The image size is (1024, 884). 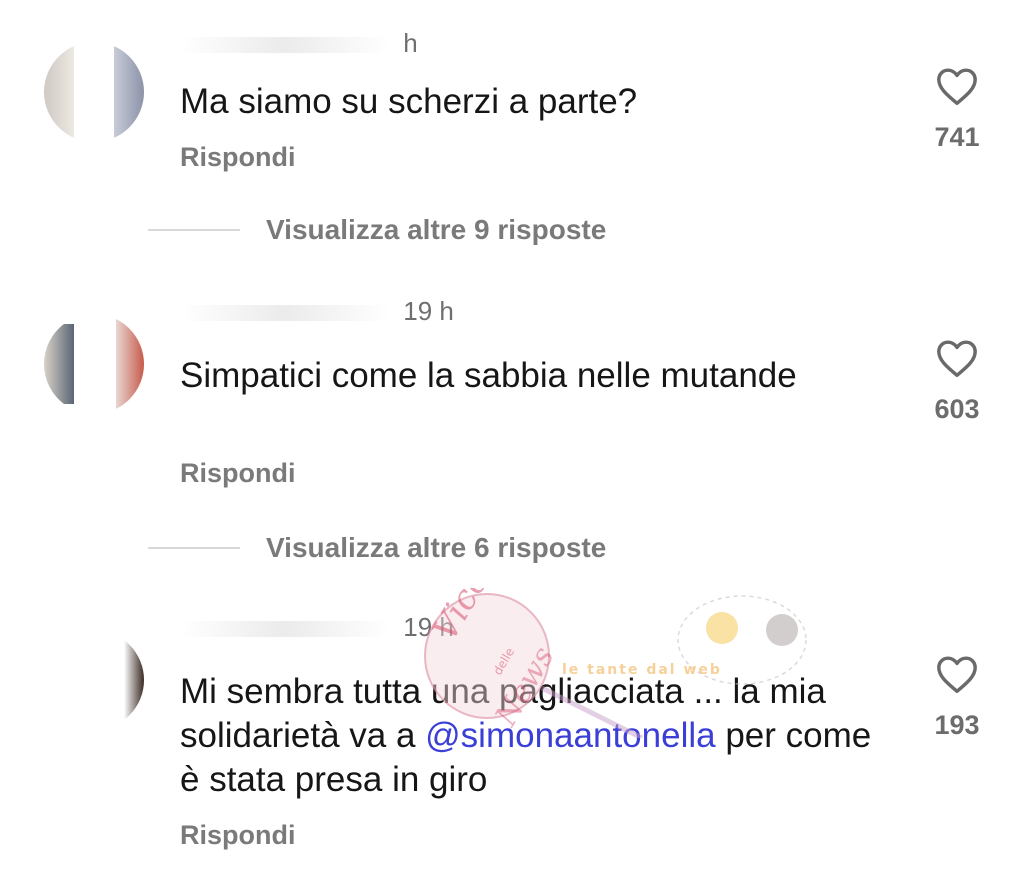 What do you see at coordinates (957, 137) in the screenshot?
I see `like-count: 741` at bounding box center [957, 137].